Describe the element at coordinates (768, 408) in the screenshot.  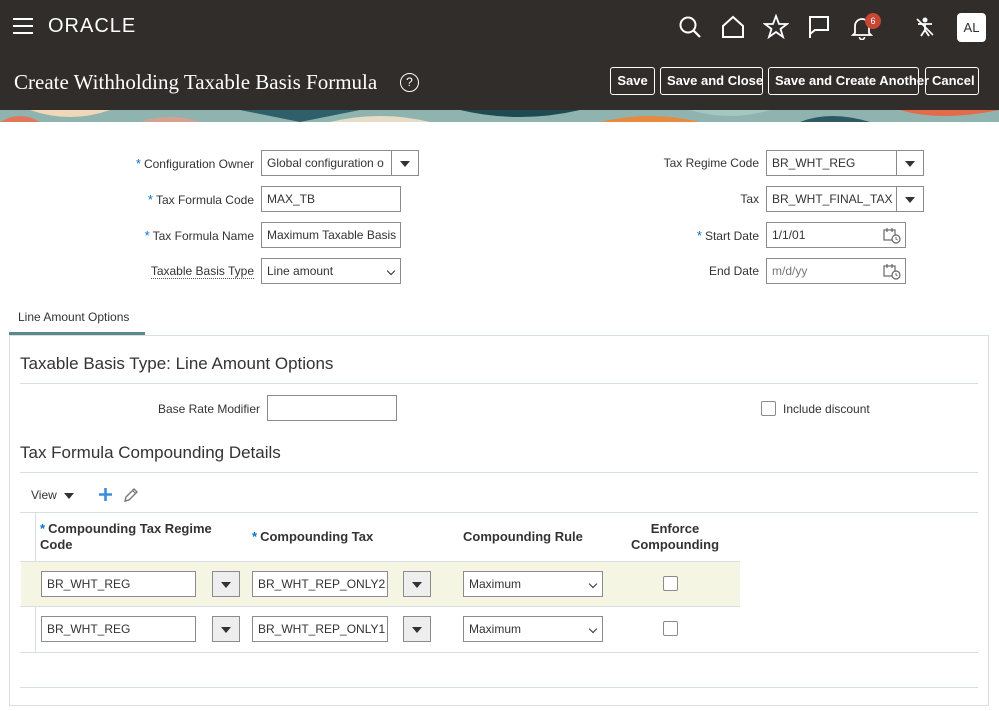
I see `include-discount-checkbox` at that location.